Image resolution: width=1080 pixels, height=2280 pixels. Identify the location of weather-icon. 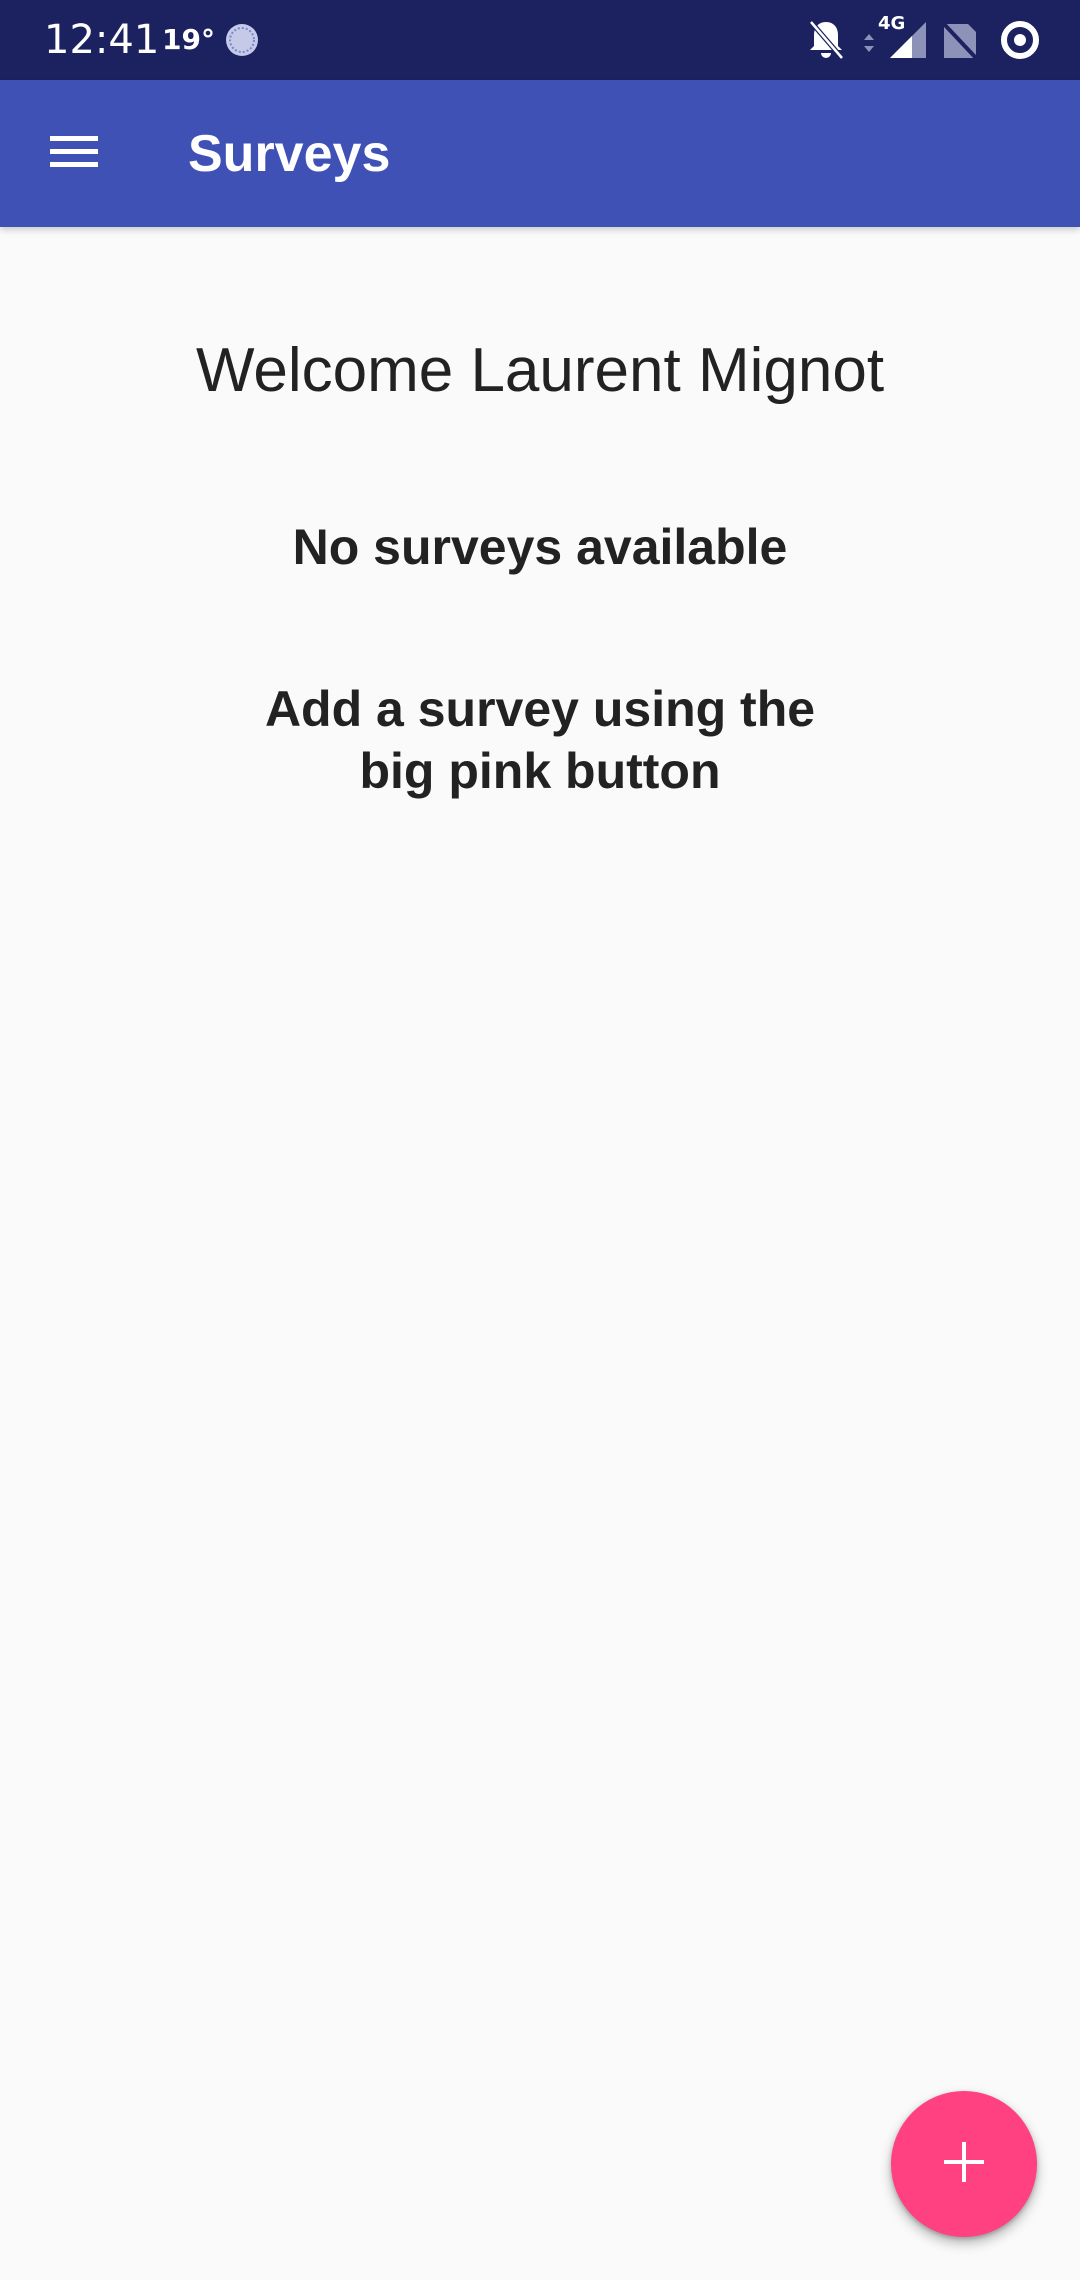
(242, 40).